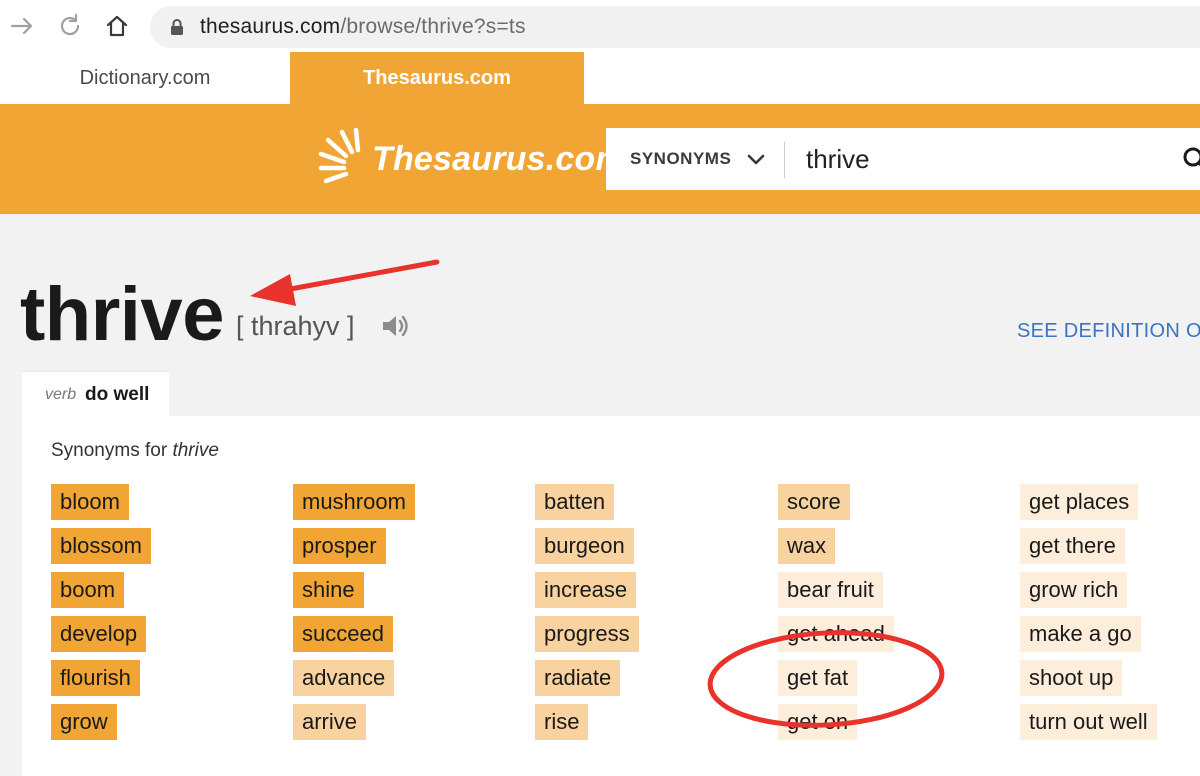  Describe the element at coordinates (562, 722) in the screenshot. I see `synonym-rise: rise` at that location.